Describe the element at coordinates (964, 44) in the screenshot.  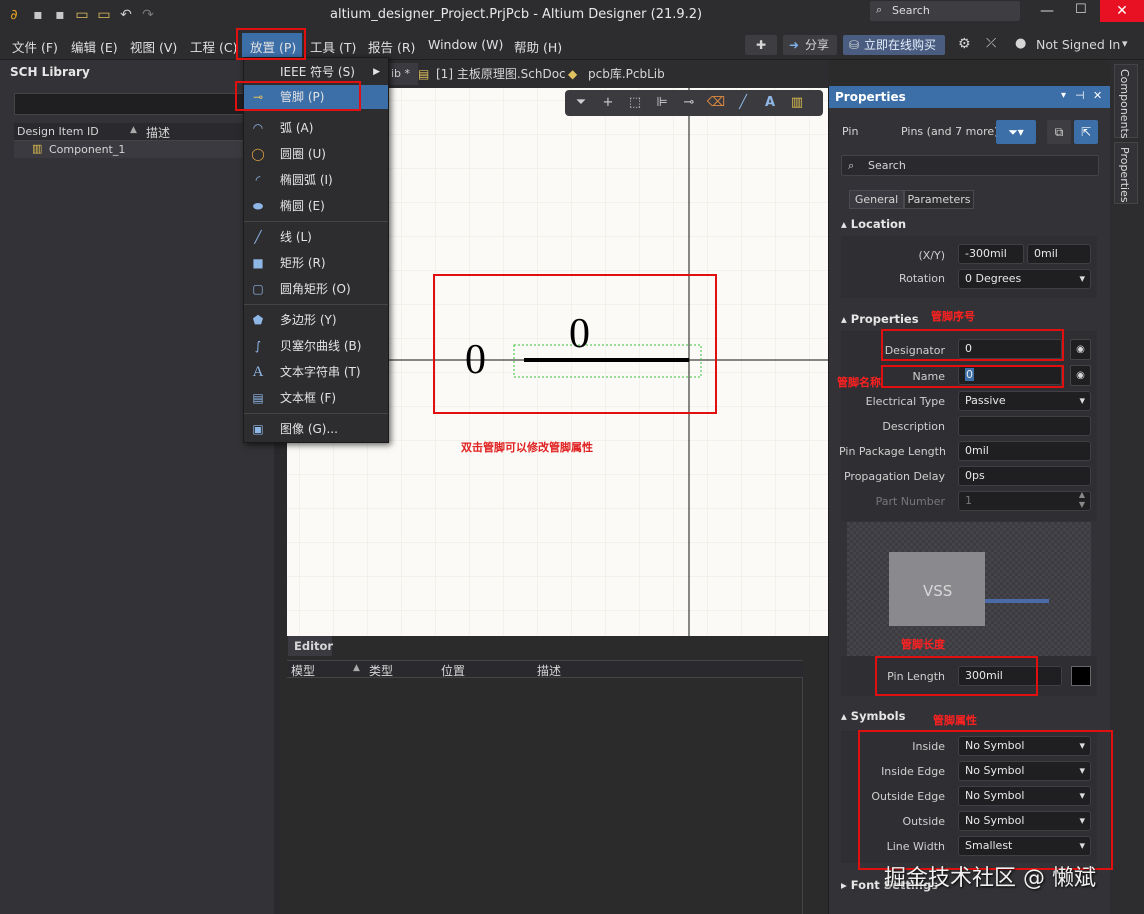
I see `gear-icon: ⚙` at that location.